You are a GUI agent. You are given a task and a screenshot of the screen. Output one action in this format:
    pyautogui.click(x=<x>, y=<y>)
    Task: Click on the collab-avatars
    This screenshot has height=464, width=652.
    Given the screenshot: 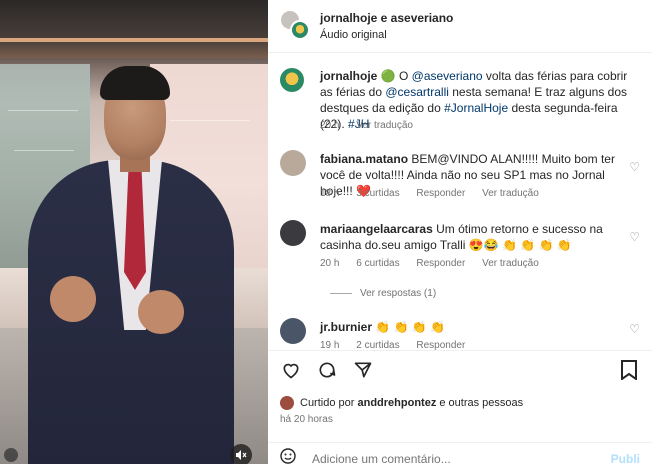 What is the action you would take?
    pyautogui.click(x=296, y=26)
    